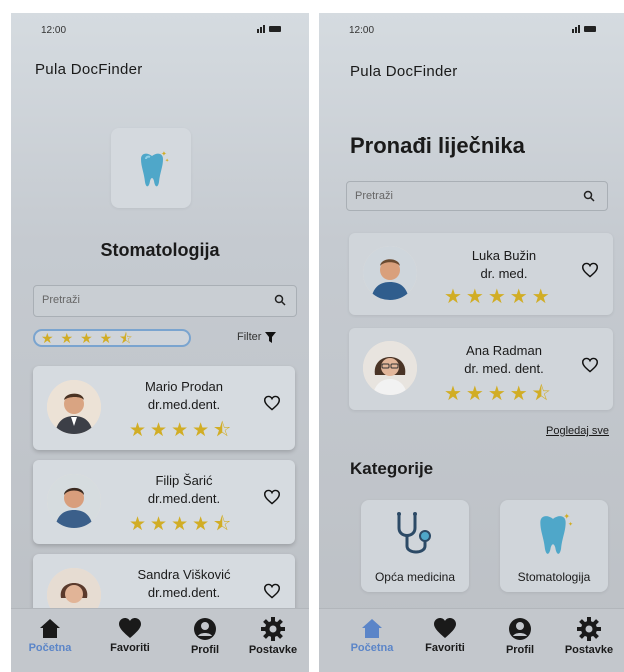 This screenshot has height=672, width=624. What do you see at coordinates (554, 577) in the screenshot?
I see `category-label: Stomatologija` at bounding box center [554, 577].